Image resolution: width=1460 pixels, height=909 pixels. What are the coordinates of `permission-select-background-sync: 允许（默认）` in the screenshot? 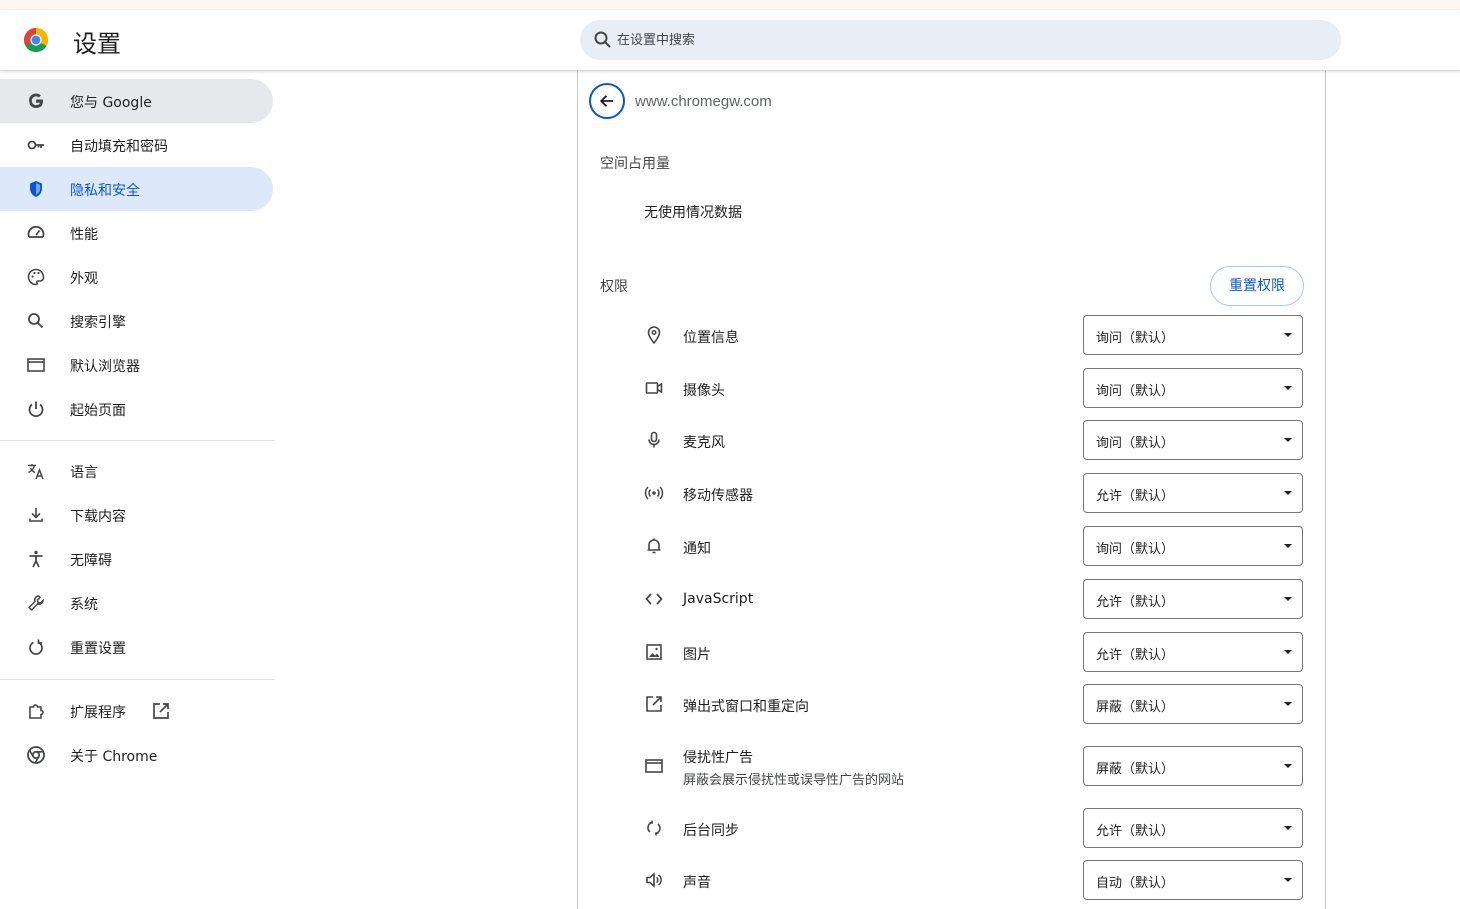 It's located at (1193, 828).